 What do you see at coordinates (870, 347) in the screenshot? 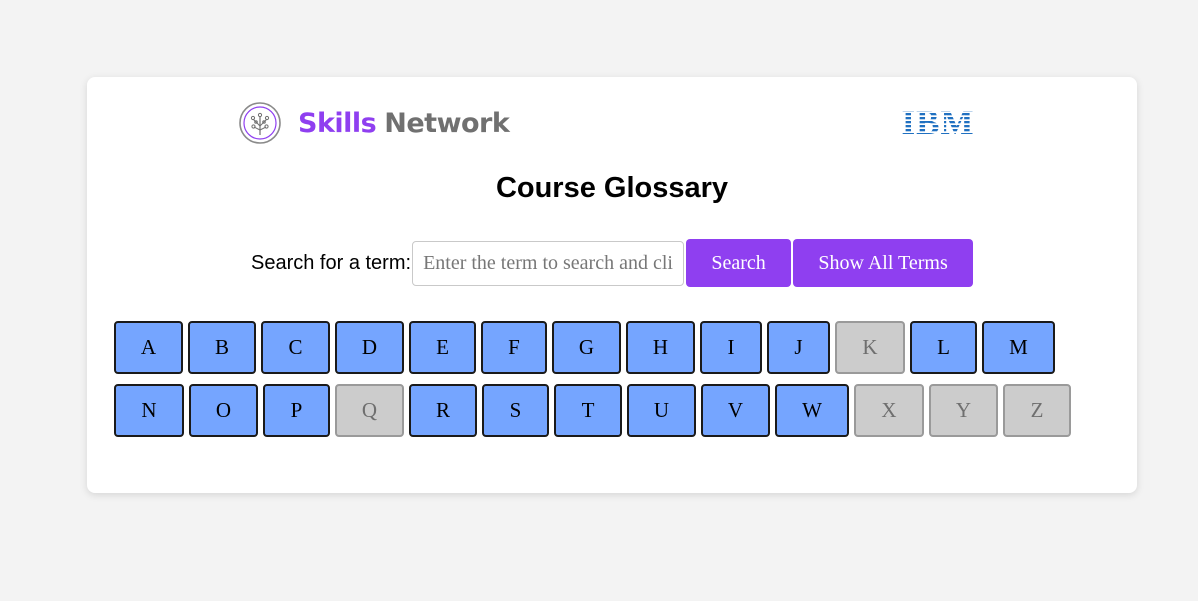
I see `letter-button-k: K` at bounding box center [870, 347].